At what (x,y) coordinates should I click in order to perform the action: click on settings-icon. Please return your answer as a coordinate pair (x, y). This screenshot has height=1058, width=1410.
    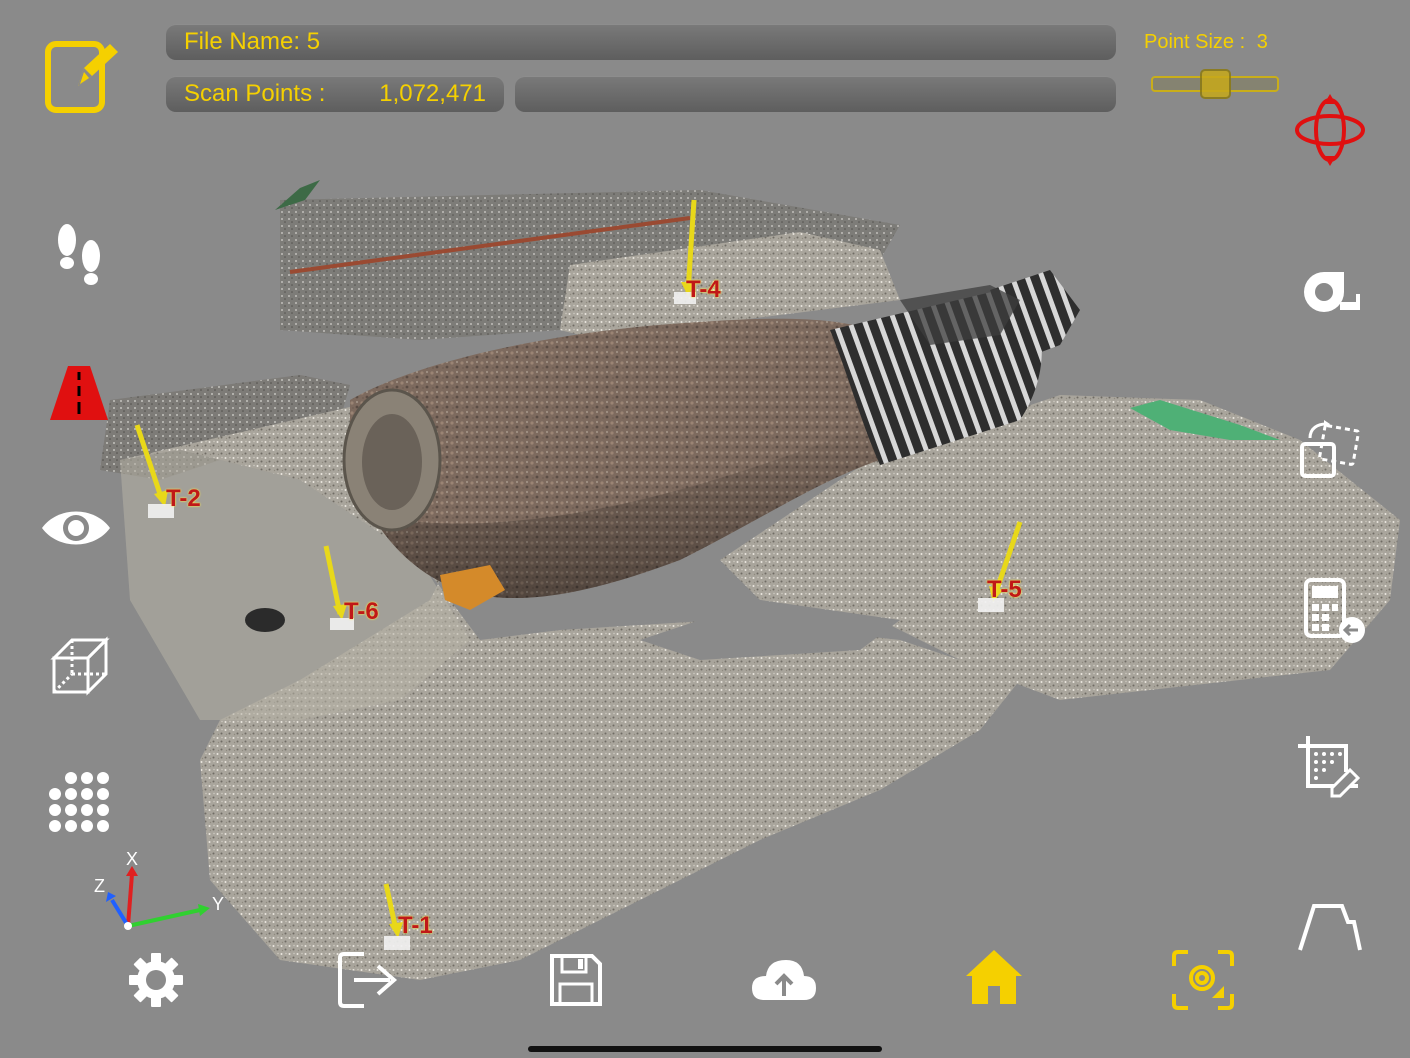
    Looking at the image, I should click on (156, 980).